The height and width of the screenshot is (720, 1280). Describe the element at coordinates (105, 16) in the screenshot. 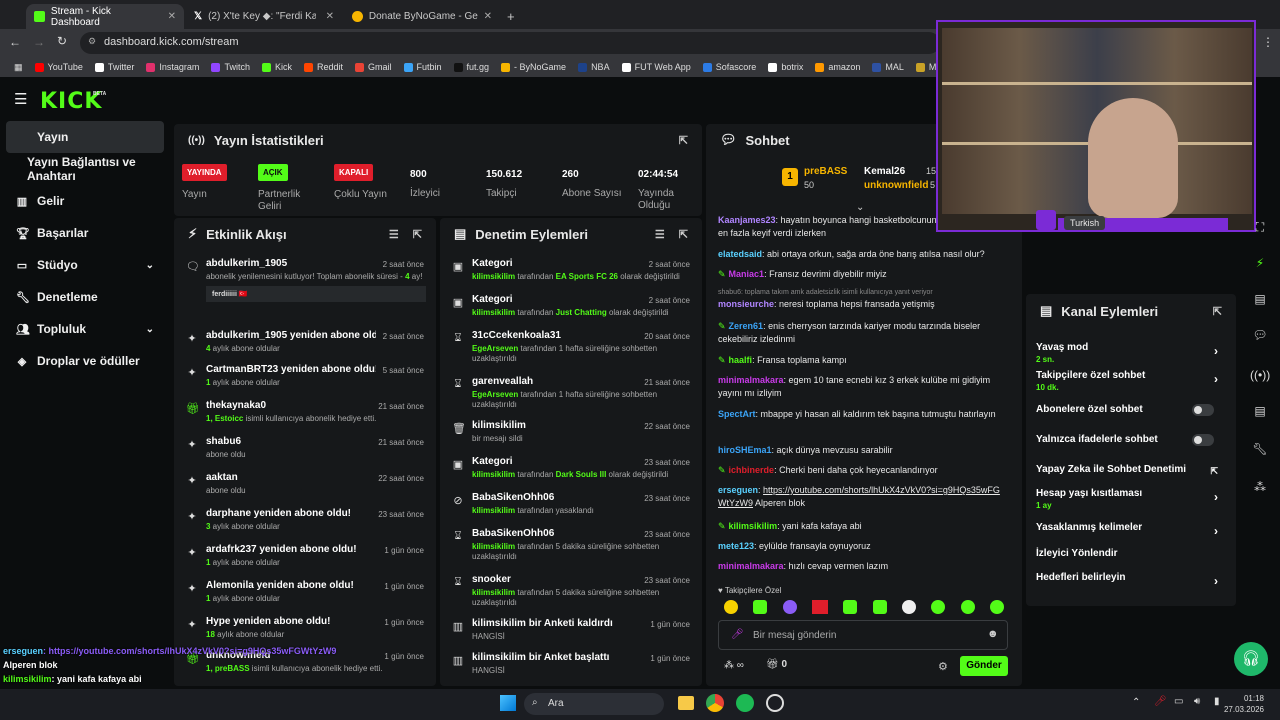

I see `tab-kick-dashboard: Stream - Kick Dashboard ✕` at that location.